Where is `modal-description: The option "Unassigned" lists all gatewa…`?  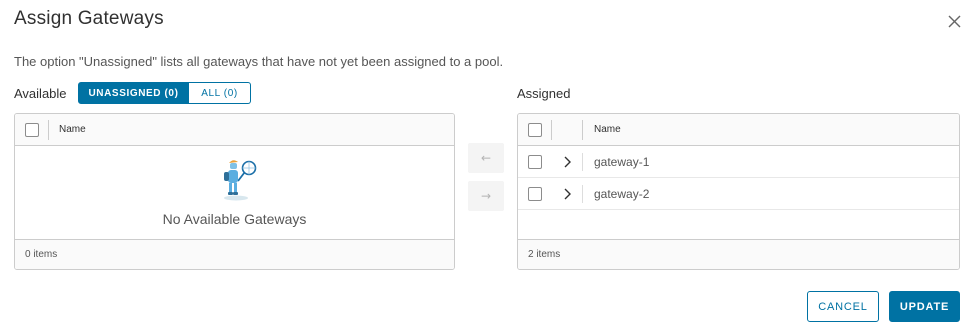
modal-description: The option "Unassigned" lists all gatewa… is located at coordinates (259, 61).